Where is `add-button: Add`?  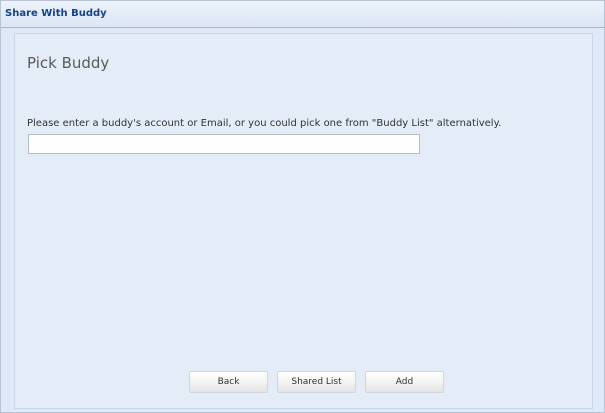
add-button: Add is located at coordinates (404, 382).